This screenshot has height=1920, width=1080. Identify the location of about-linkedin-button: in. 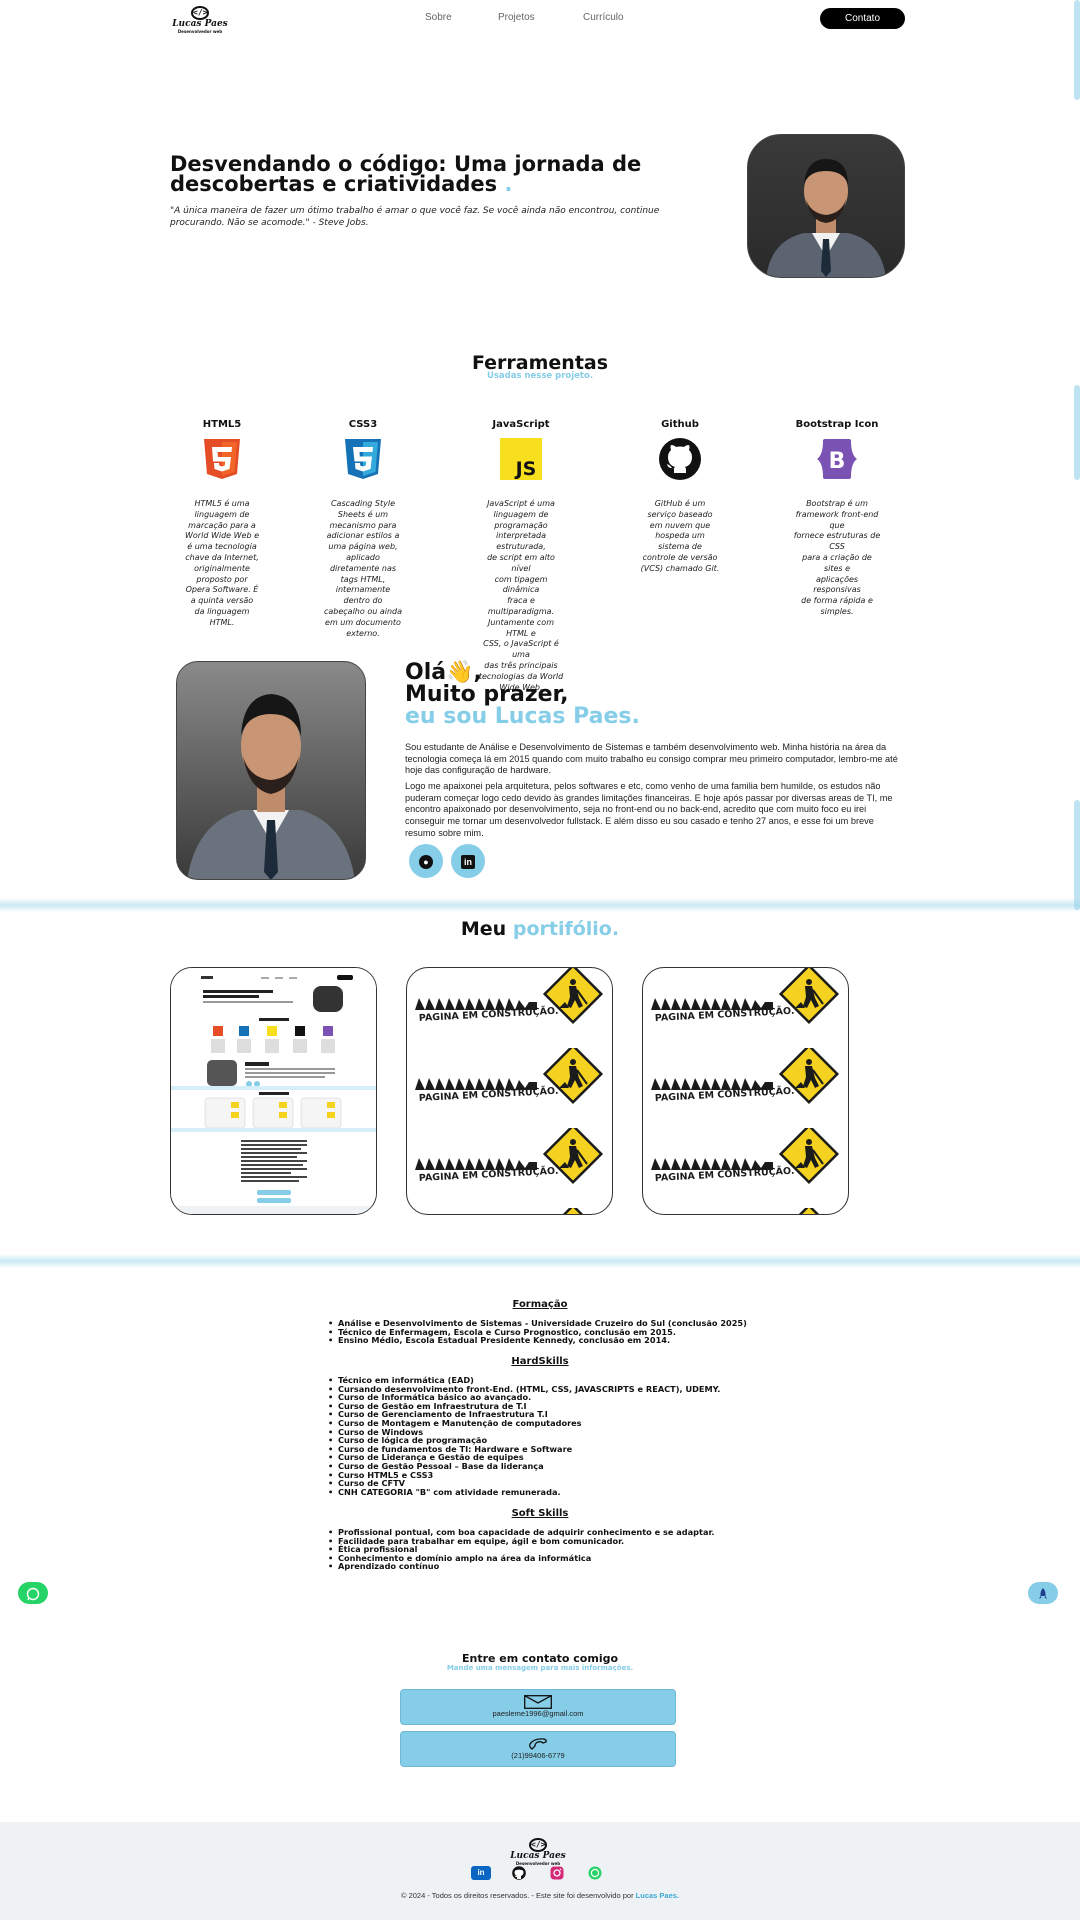
(468, 861).